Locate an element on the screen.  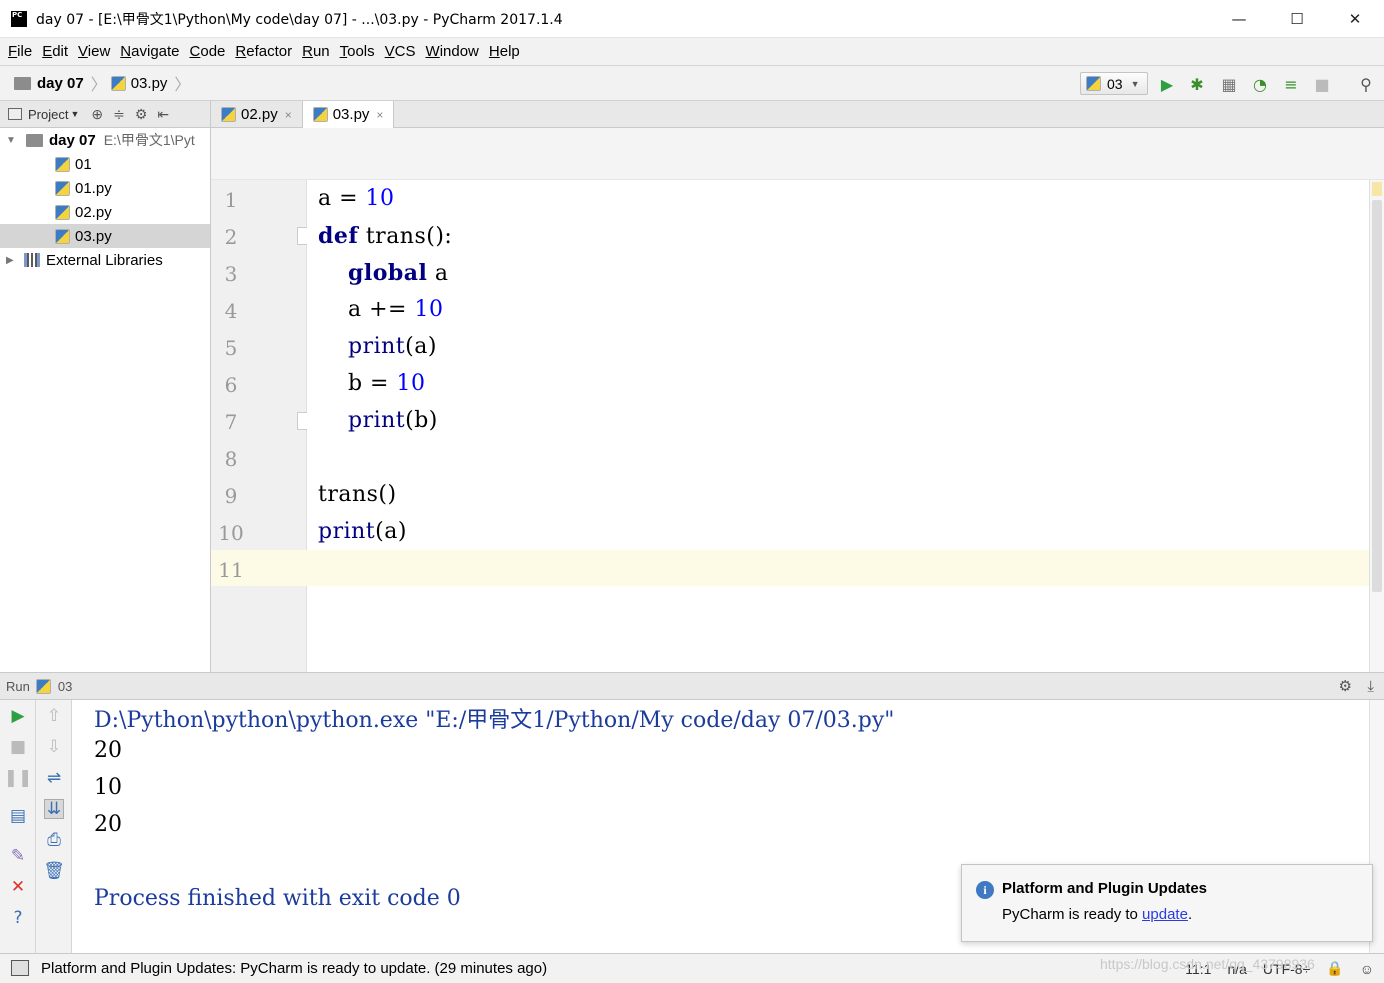
menu-edit: Edit is located at coordinates (55, 51).